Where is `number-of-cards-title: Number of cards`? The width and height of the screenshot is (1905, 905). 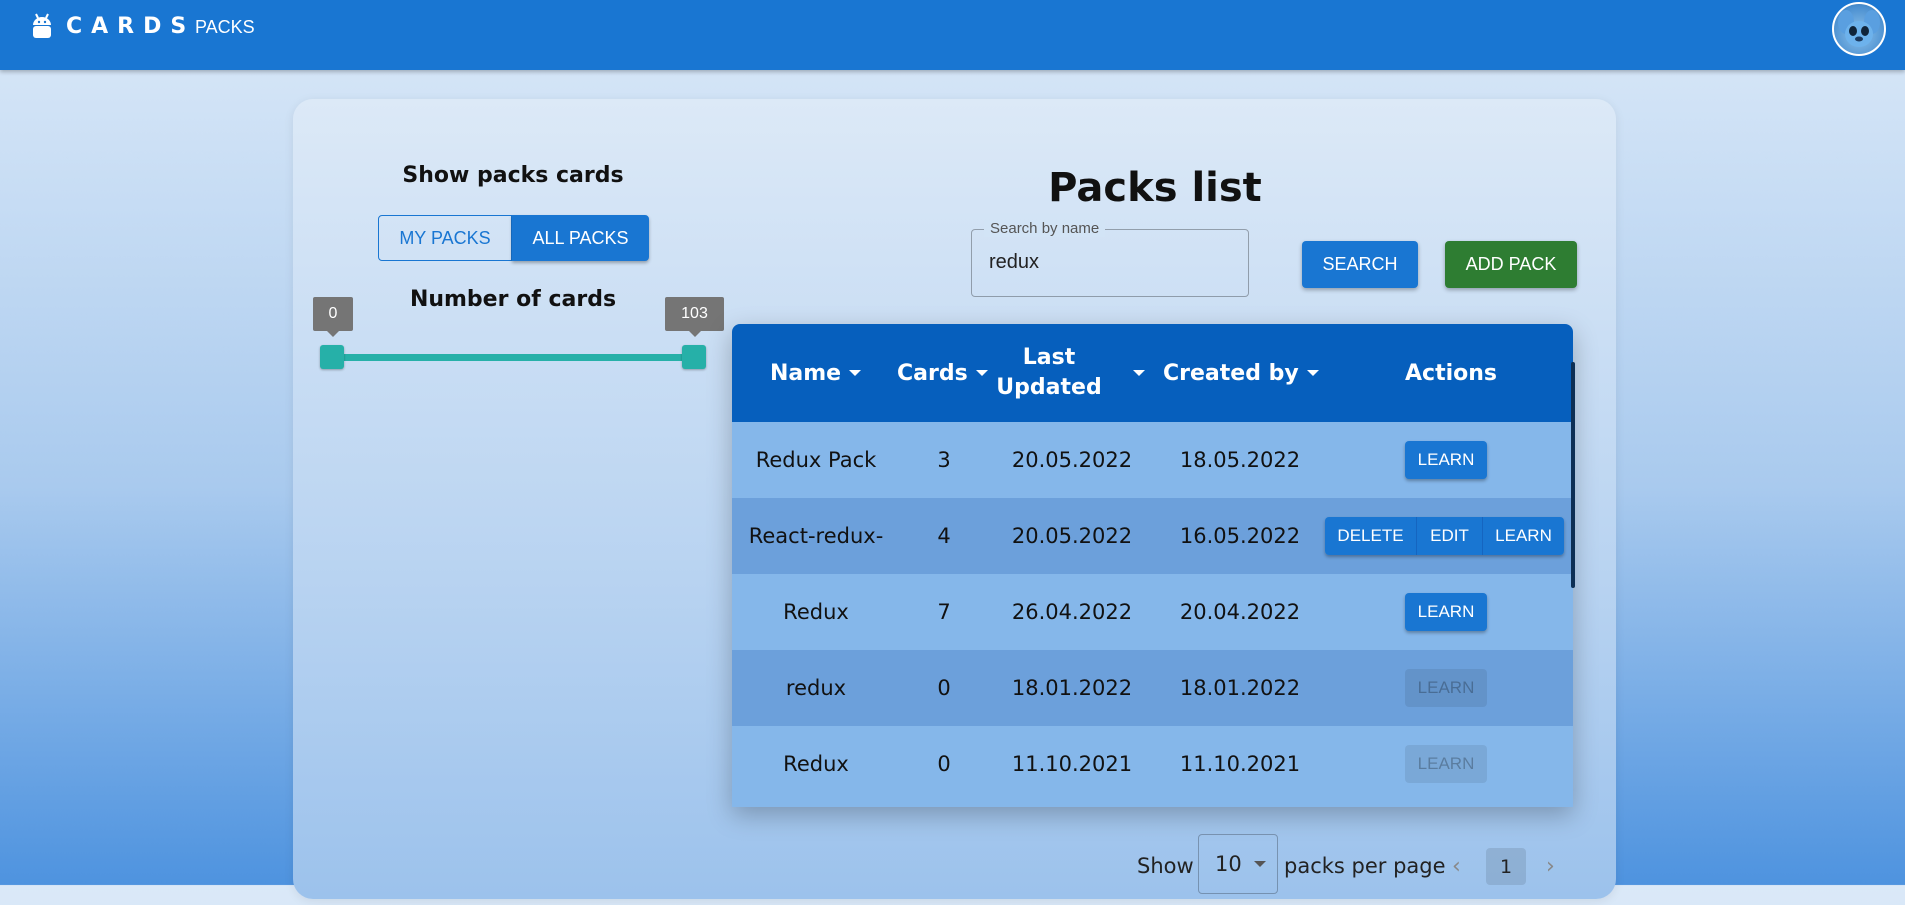 number-of-cards-title: Number of cards is located at coordinates (513, 299).